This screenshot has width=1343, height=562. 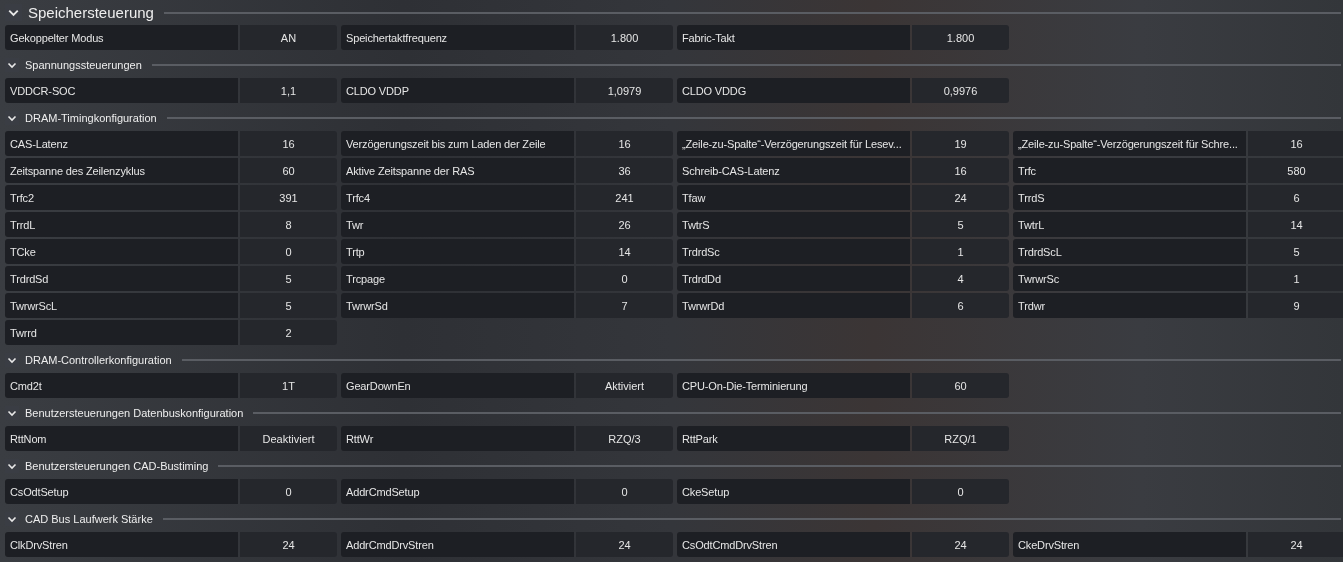 I want to click on setting-label: CLDO VDDP, so click(x=457, y=90).